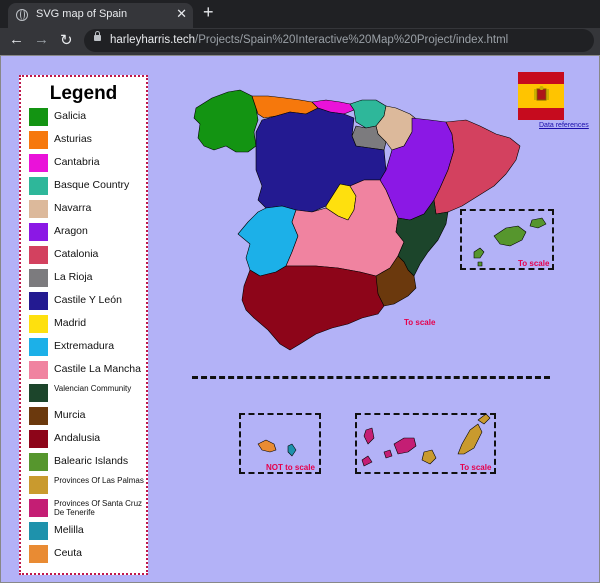 The image size is (600, 583). What do you see at coordinates (371, 377) in the screenshot?
I see `section-divider` at bounding box center [371, 377].